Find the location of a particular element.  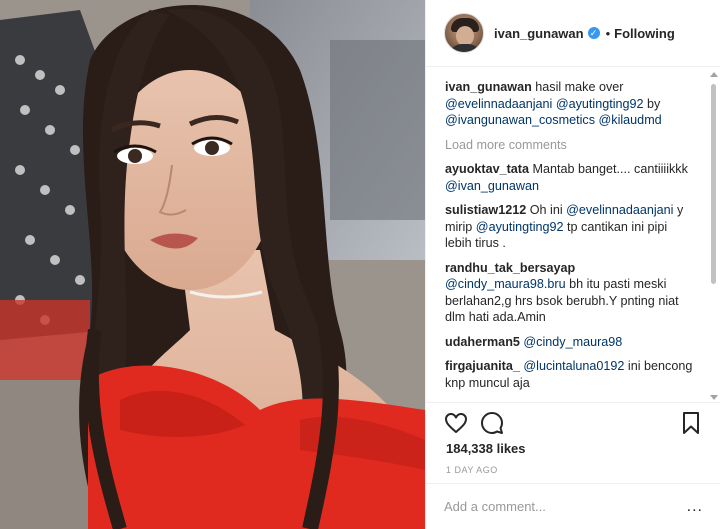

verified-badge-icon: ✓ is located at coordinates (593, 33).